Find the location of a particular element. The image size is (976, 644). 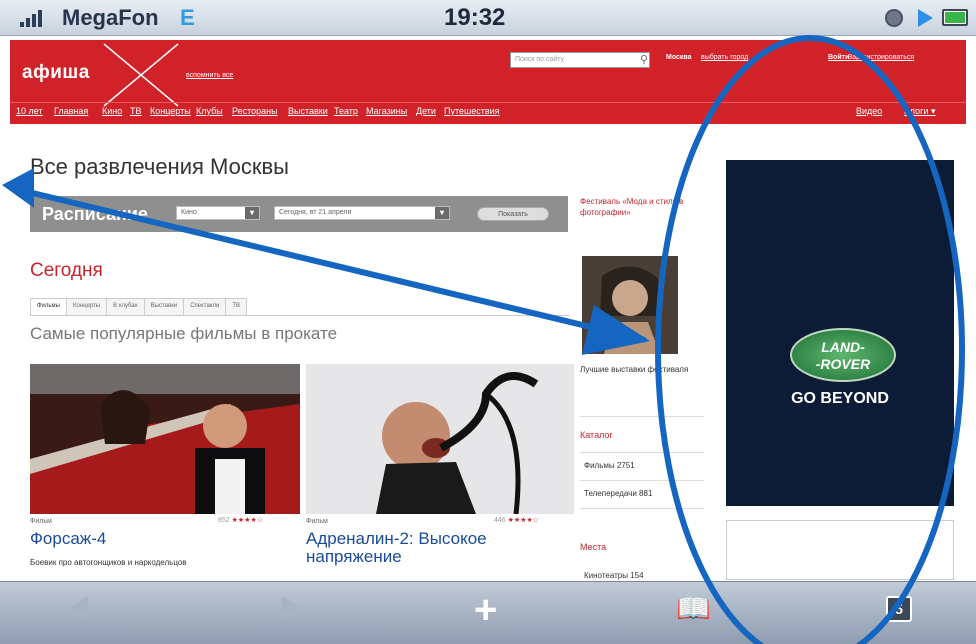

places-cinemas-link: Кинотеатры 154 is located at coordinates (614, 575).